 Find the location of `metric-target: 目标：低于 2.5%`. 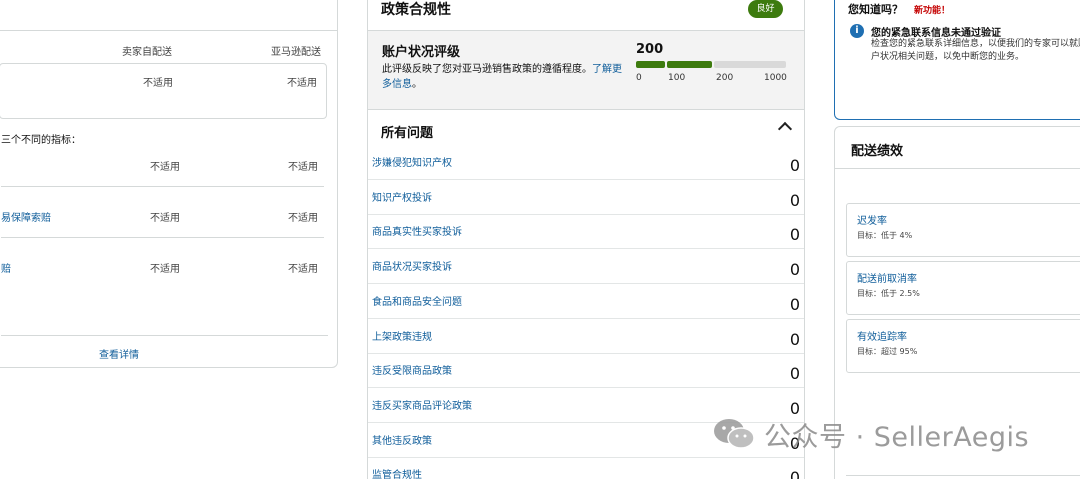

metric-target: 目标：低于 2.5% is located at coordinates (888, 293).